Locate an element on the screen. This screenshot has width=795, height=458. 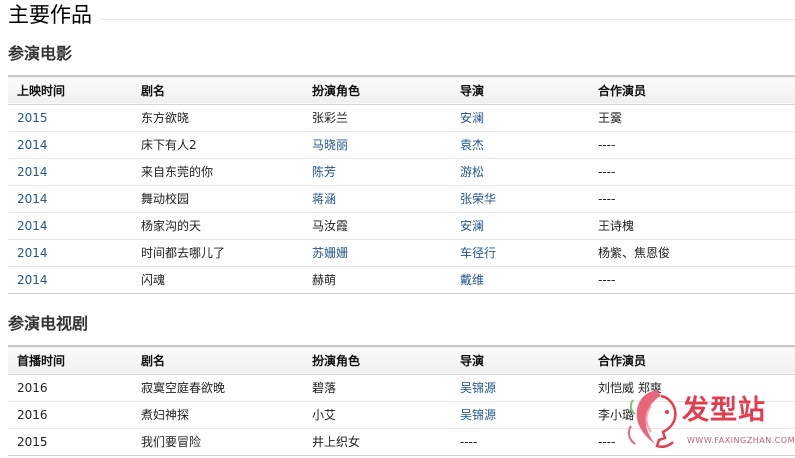
year-text: 2015 is located at coordinates (32, 441).